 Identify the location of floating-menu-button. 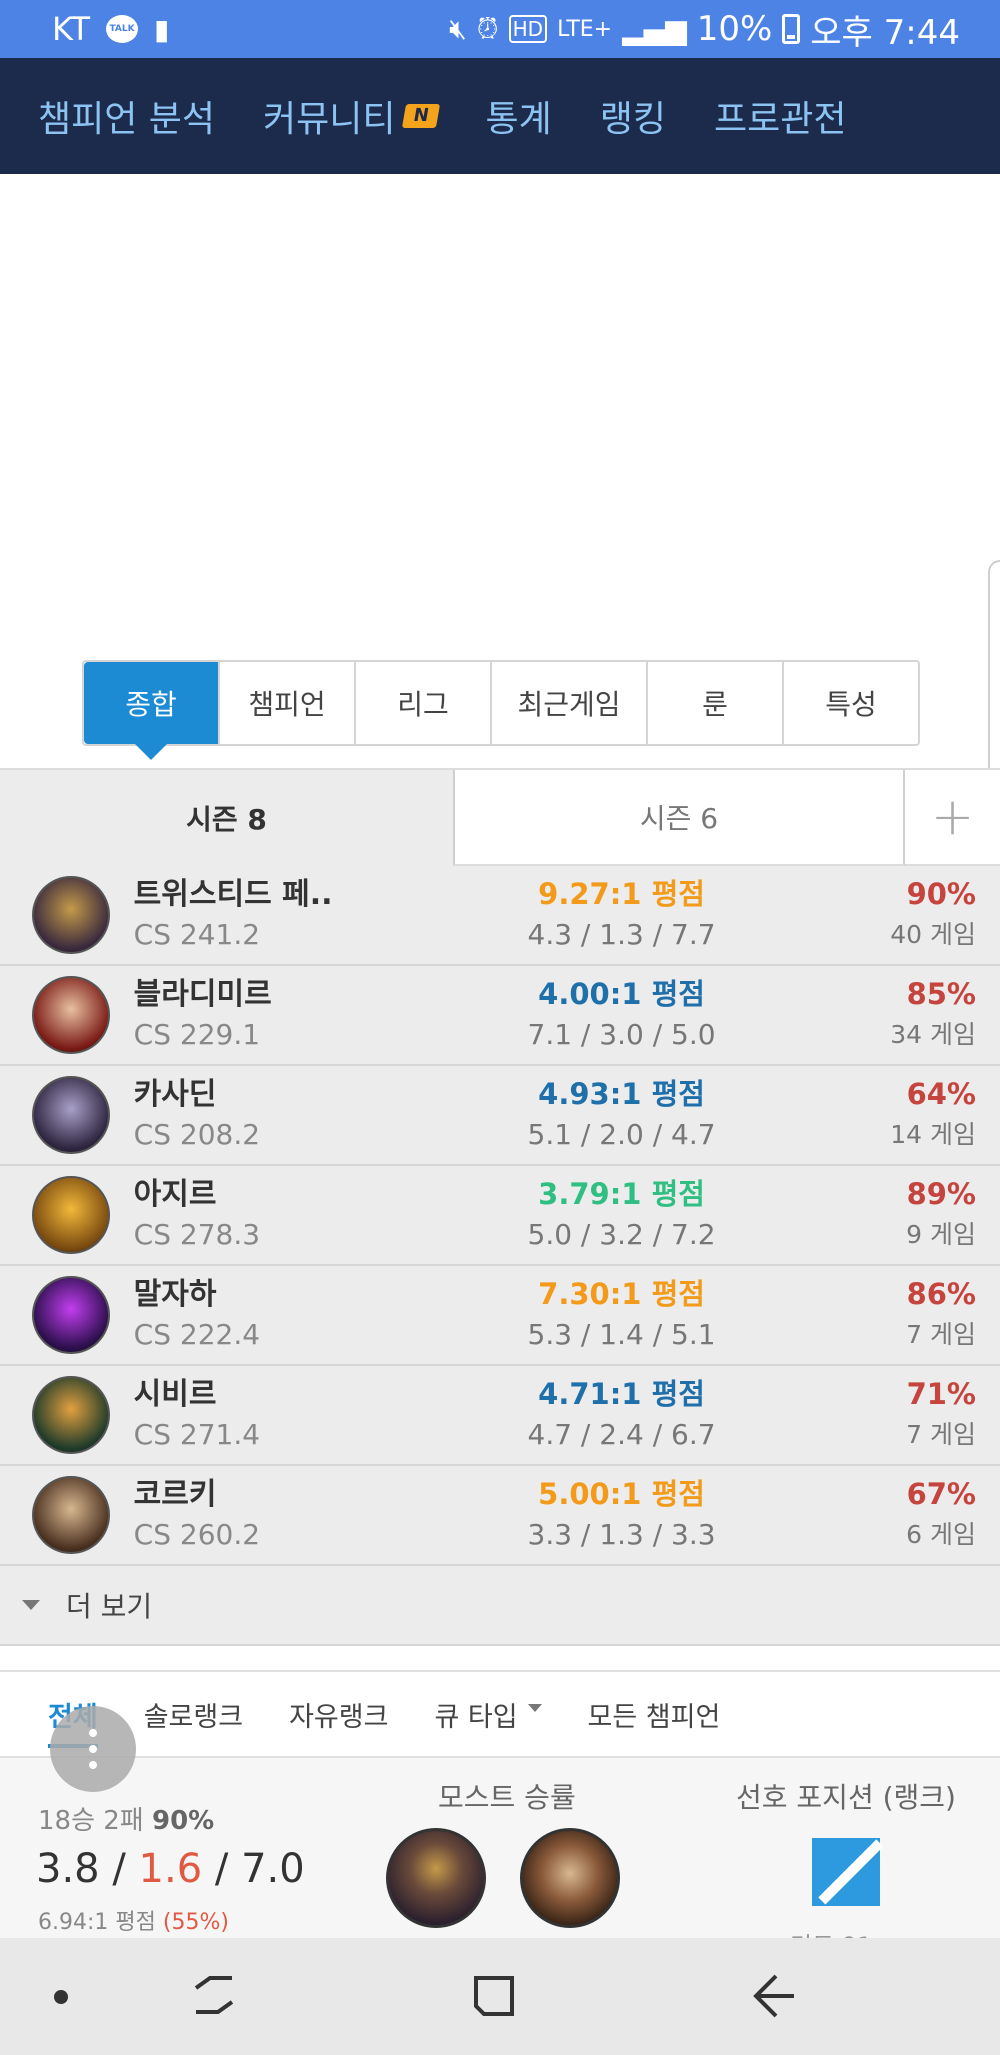
(93, 1749).